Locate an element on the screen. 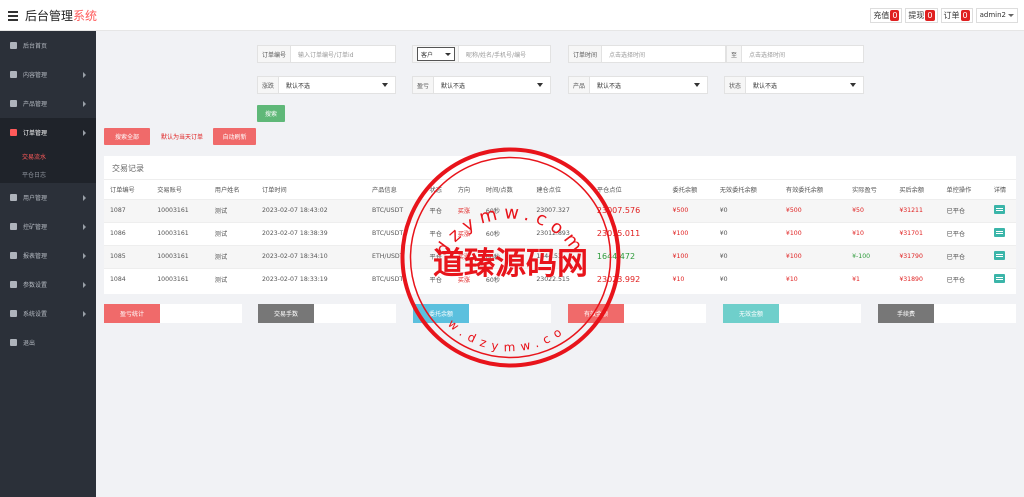  column-header: 有效委托余额 is located at coordinates (804, 190).